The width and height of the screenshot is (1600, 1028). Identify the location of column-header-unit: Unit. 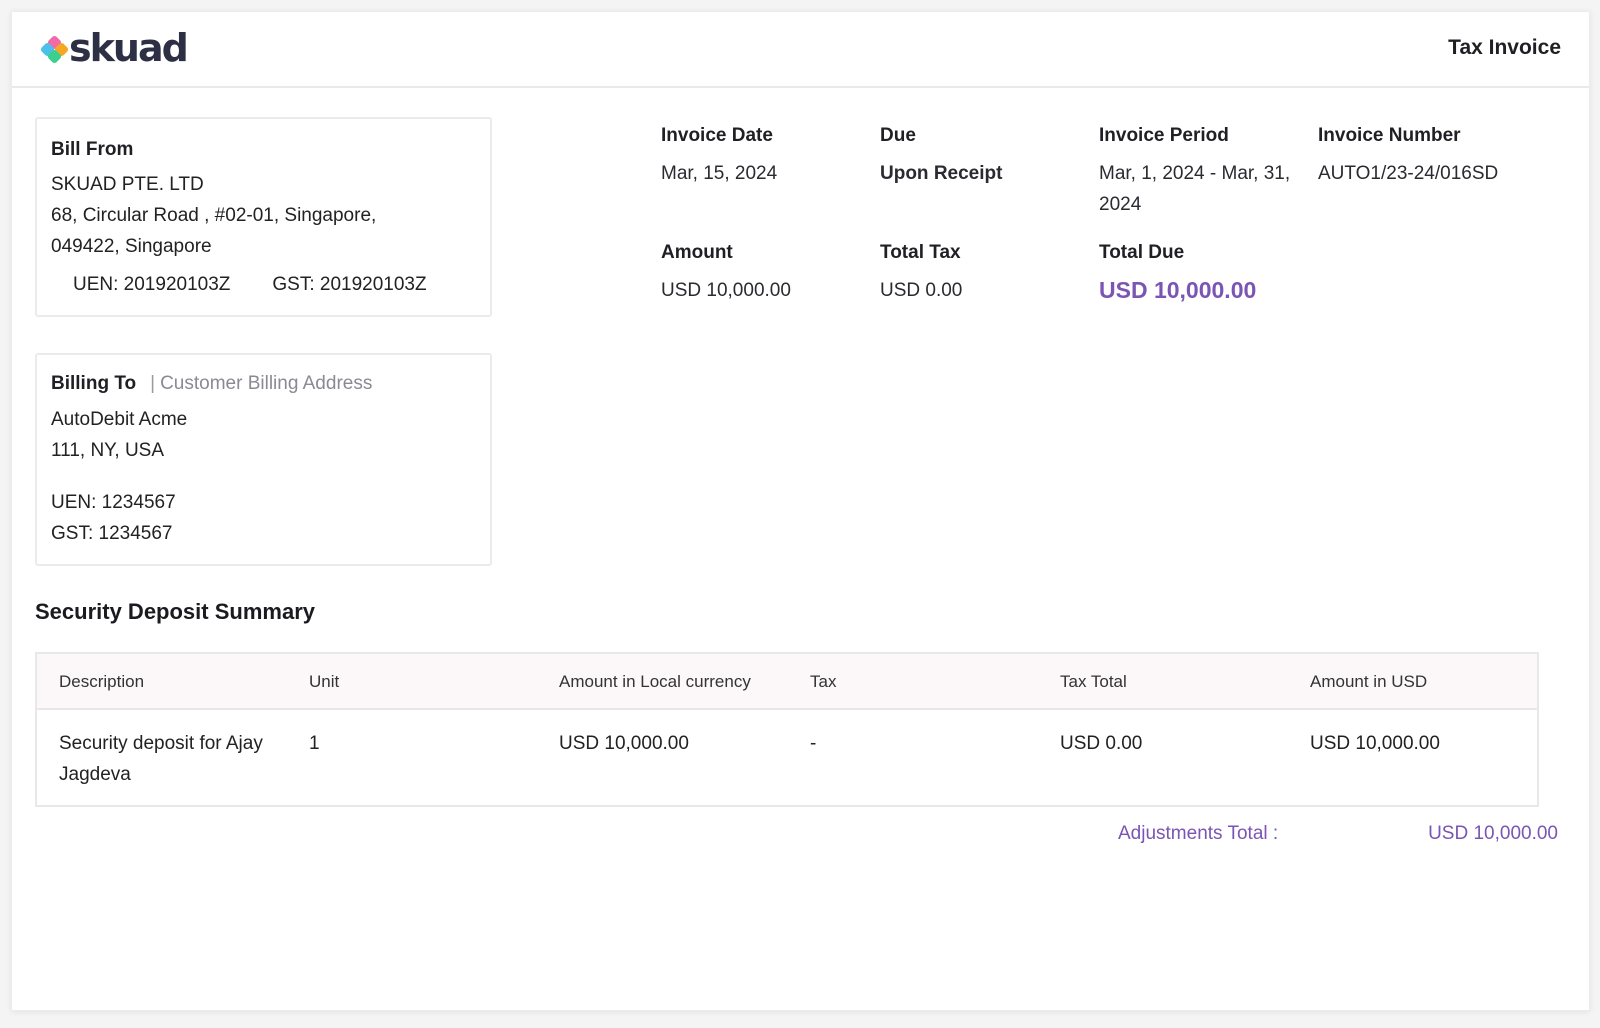
(324, 681).